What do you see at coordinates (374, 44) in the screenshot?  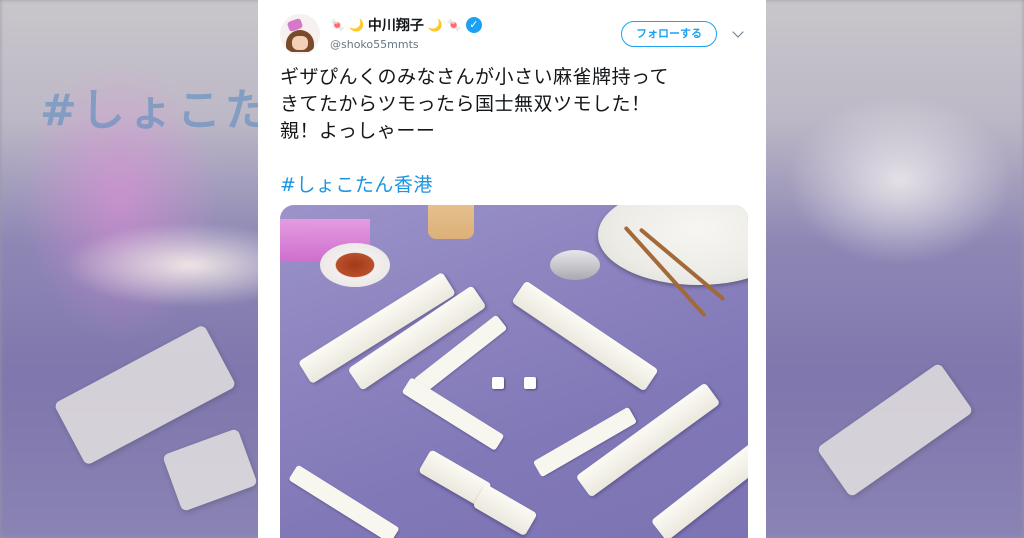 I see `user-handle: @shoko55mmts` at bounding box center [374, 44].